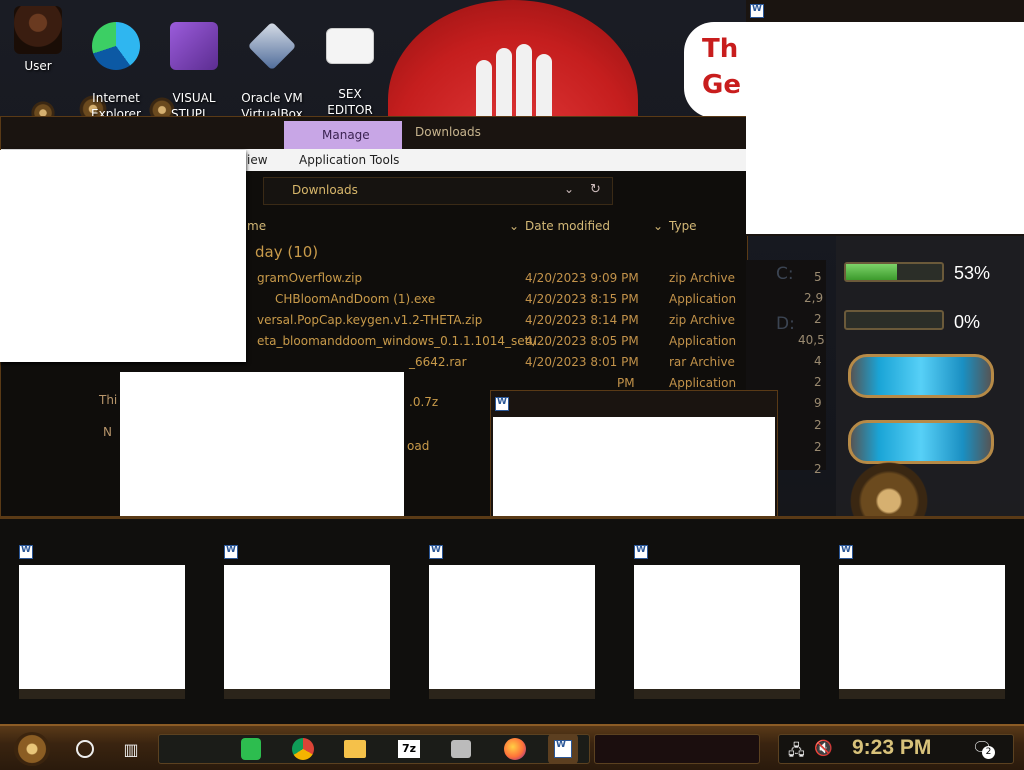 The height and width of the screenshot is (770, 1024). I want to click on tab-application-tools: Application Tools, so click(349, 160).